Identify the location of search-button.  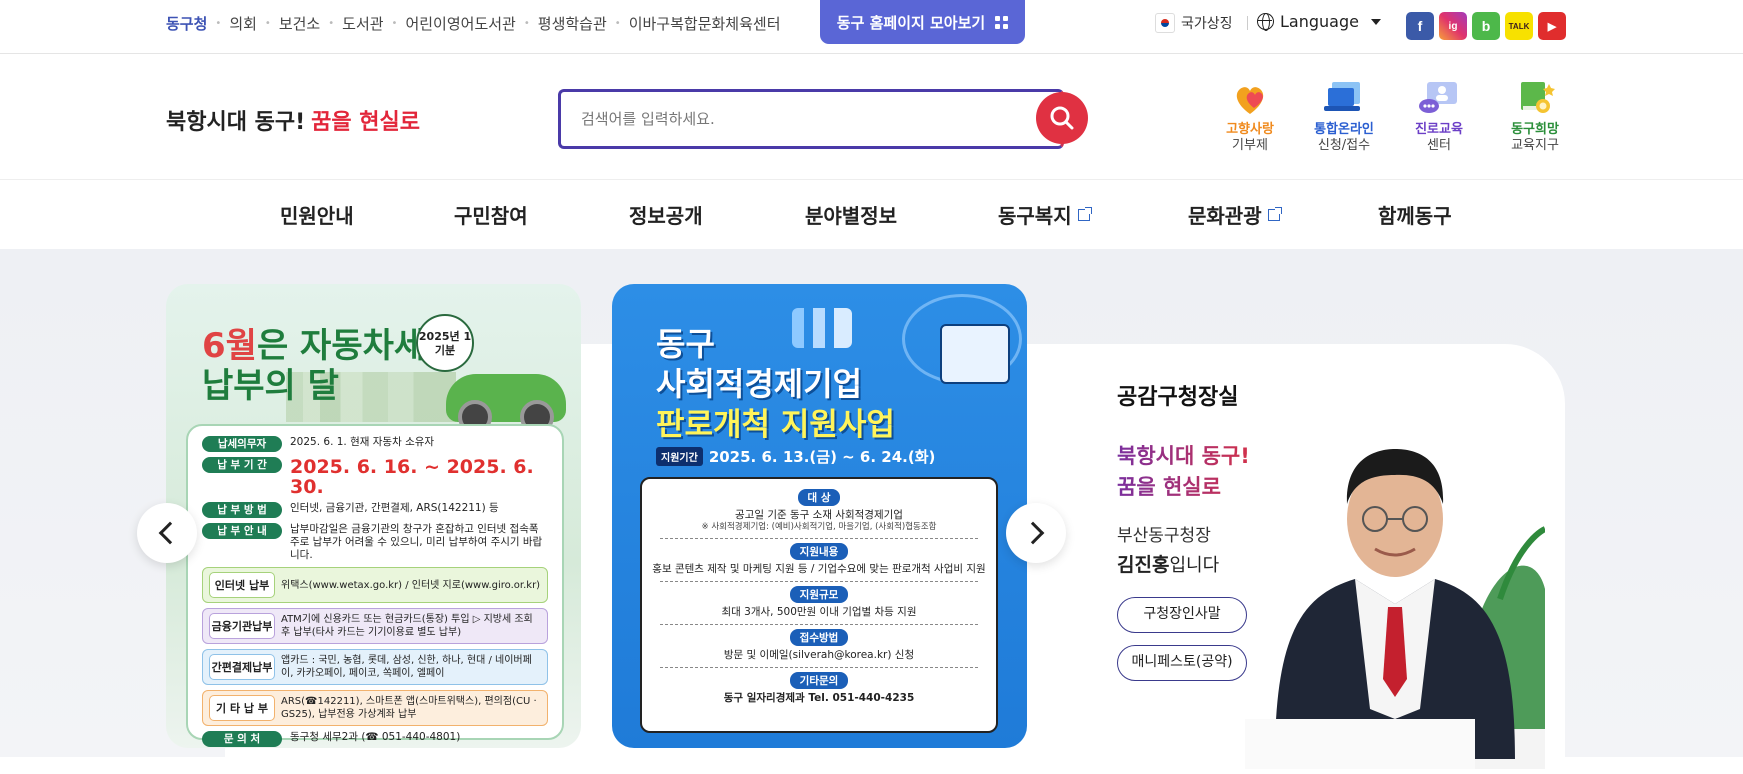
(1062, 118).